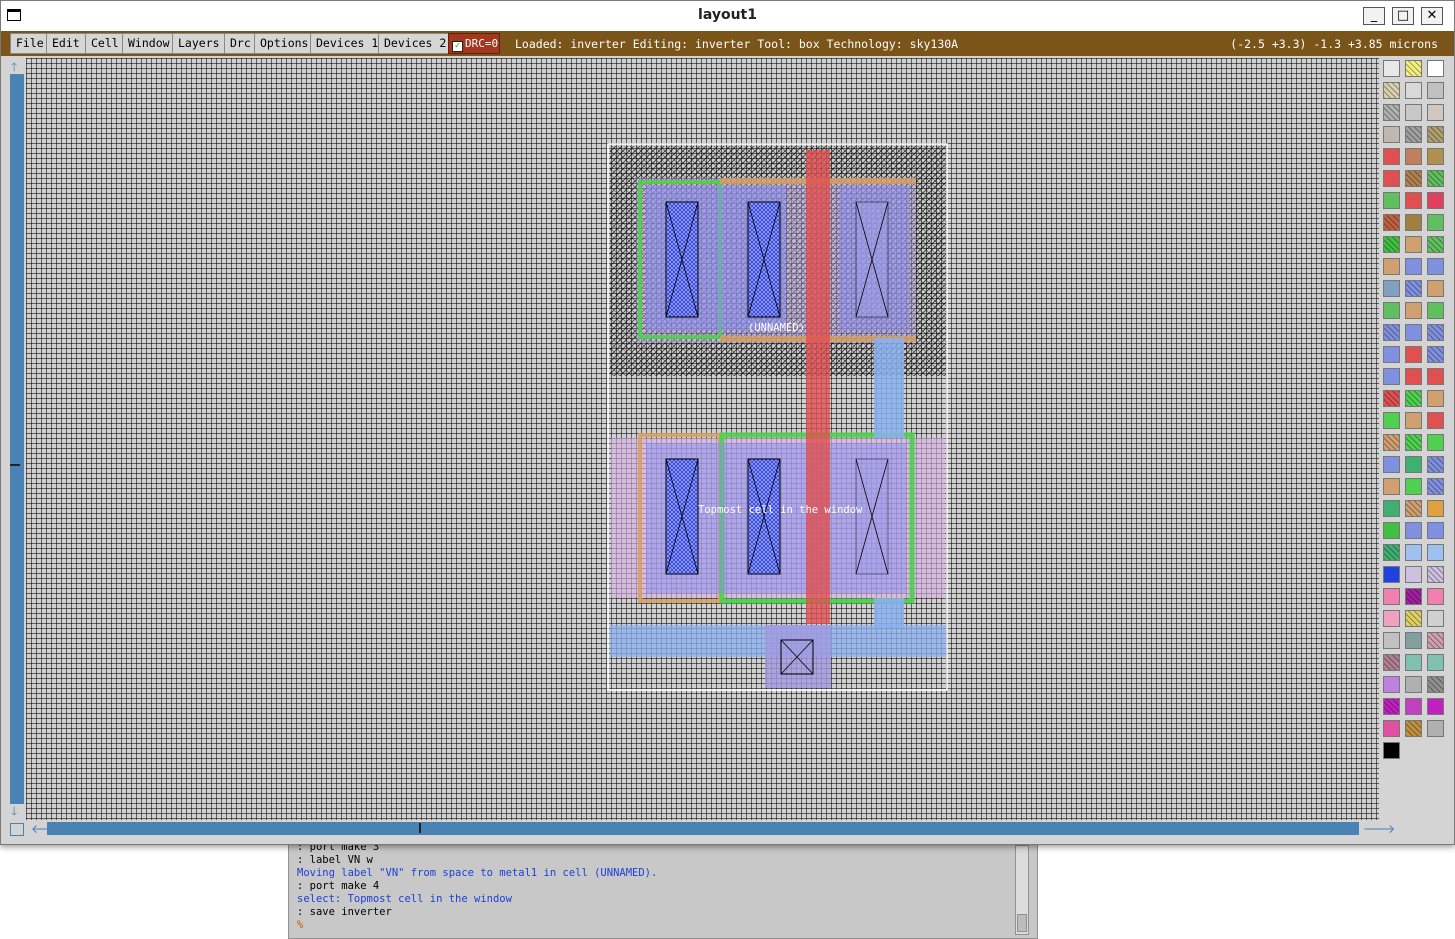 Image resolution: width=1455 pixels, height=939 pixels. Describe the element at coordinates (347, 43) in the screenshot. I see `menu-devices-1: Devices 1` at that location.